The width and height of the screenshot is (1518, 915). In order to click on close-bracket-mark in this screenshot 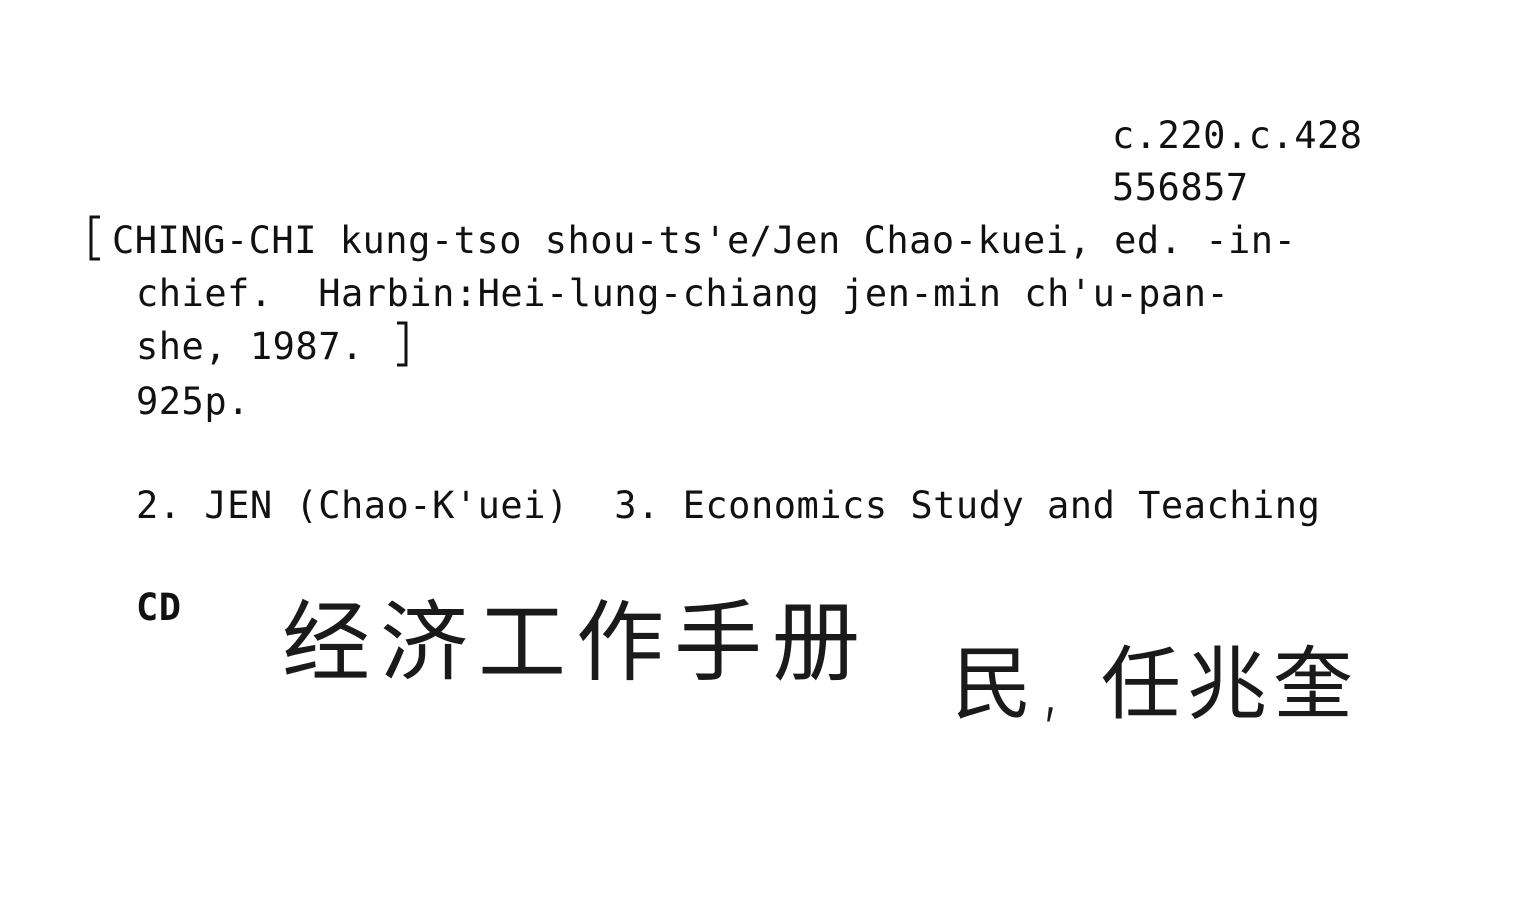, I will do `click(402, 344)`.